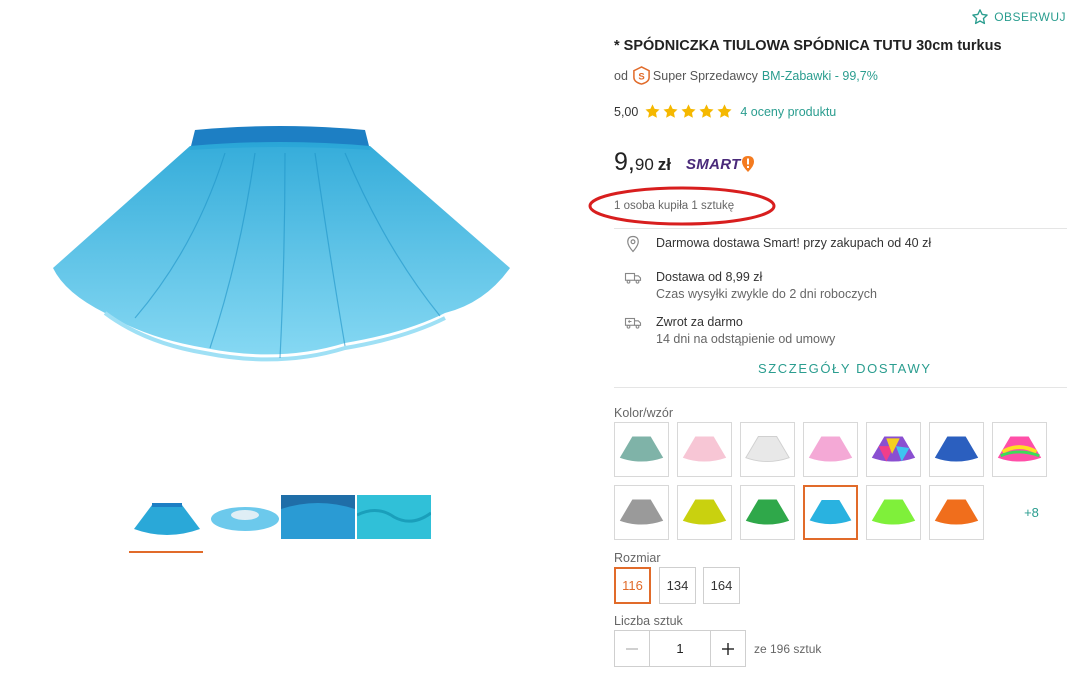  What do you see at coordinates (713, 164) in the screenshot?
I see `smart-label: SMART` at bounding box center [713, 164].